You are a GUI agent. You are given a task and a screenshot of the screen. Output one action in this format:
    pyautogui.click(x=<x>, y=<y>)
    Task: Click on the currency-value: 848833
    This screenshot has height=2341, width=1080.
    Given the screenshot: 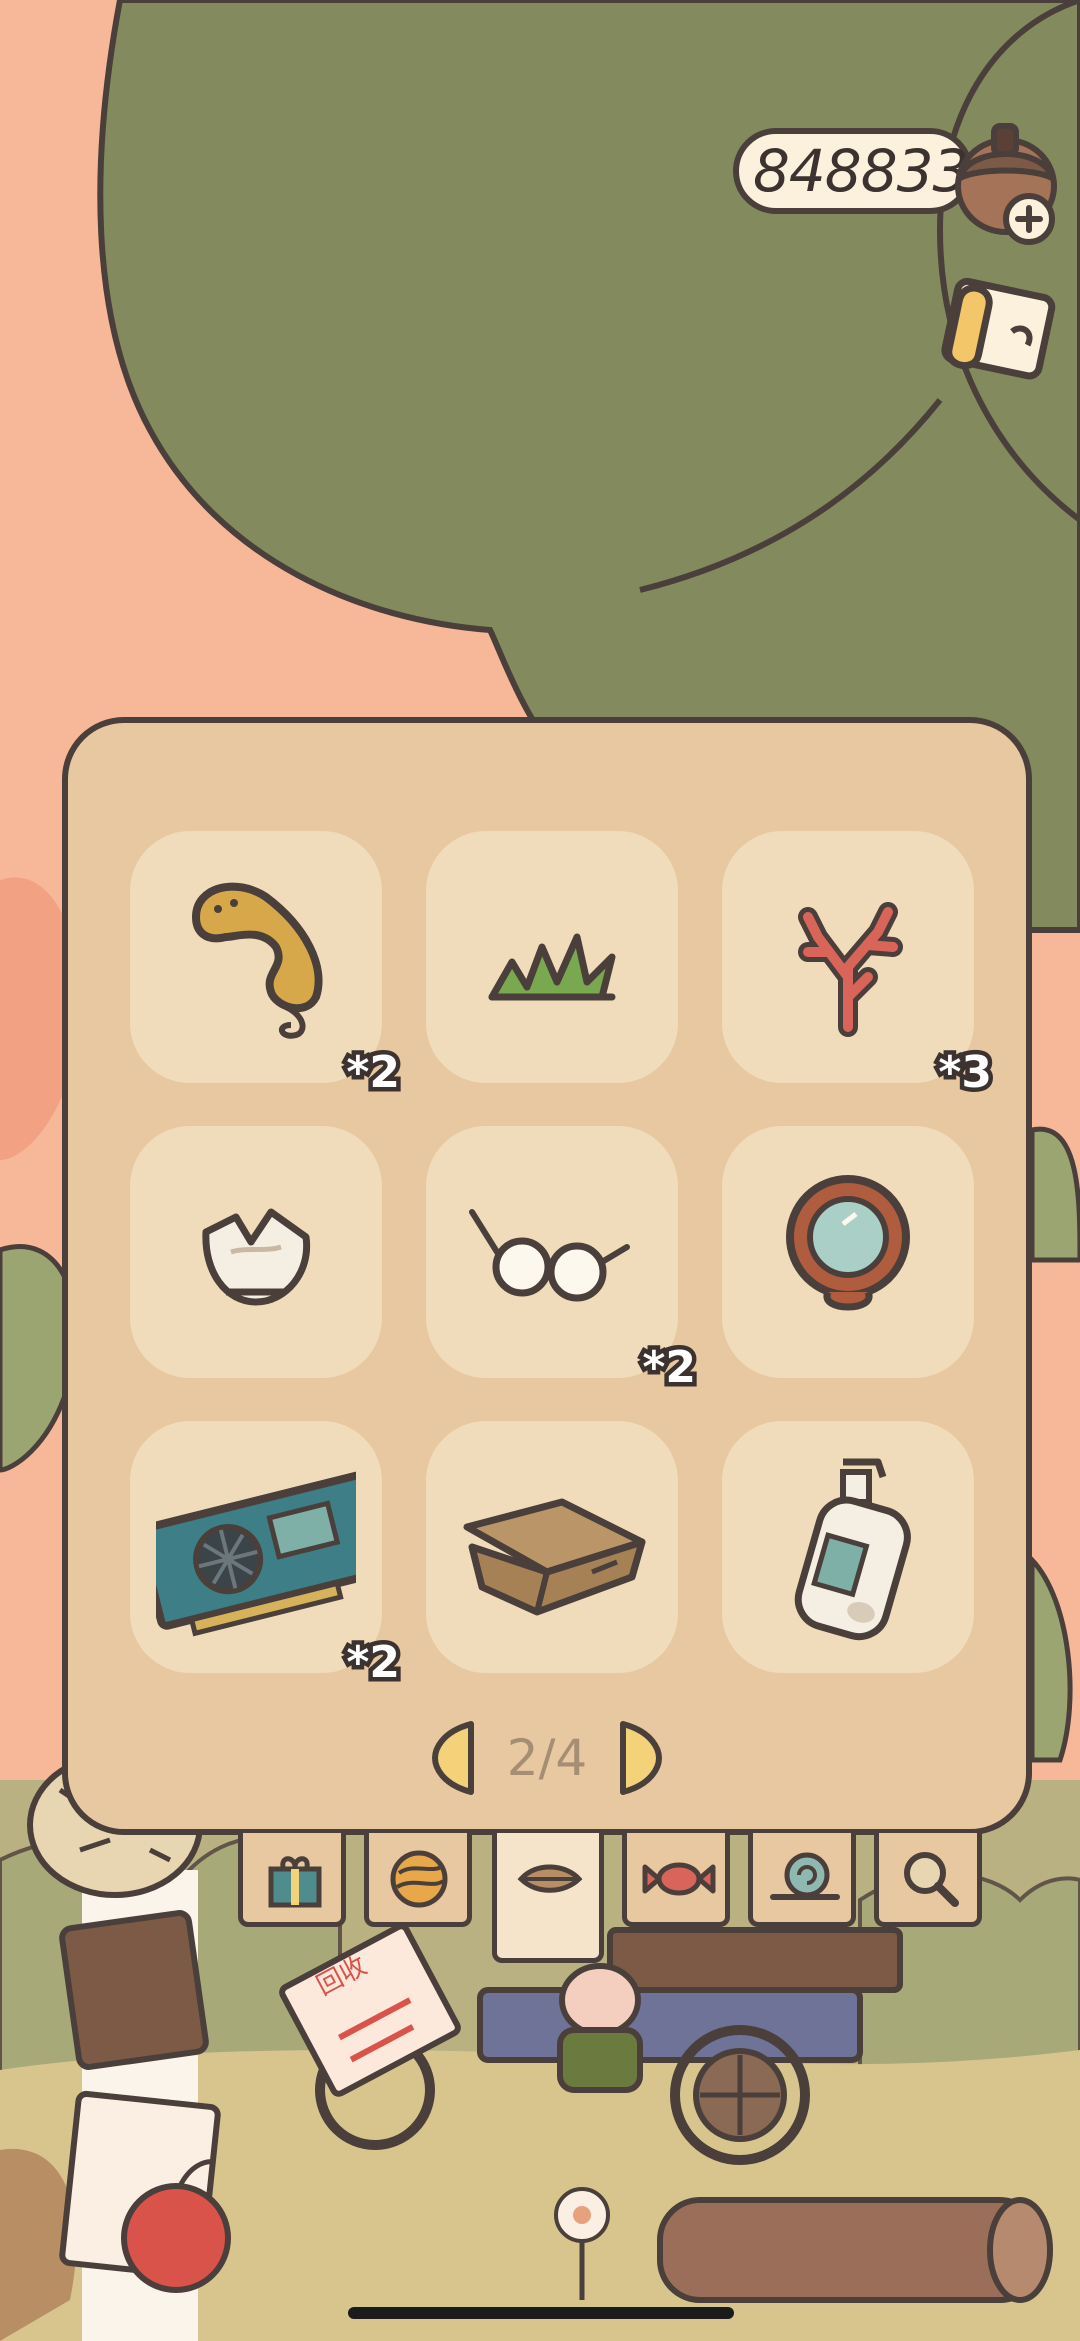 What is the action you would take?
    pyautogui.click(x=861, y=171)
    